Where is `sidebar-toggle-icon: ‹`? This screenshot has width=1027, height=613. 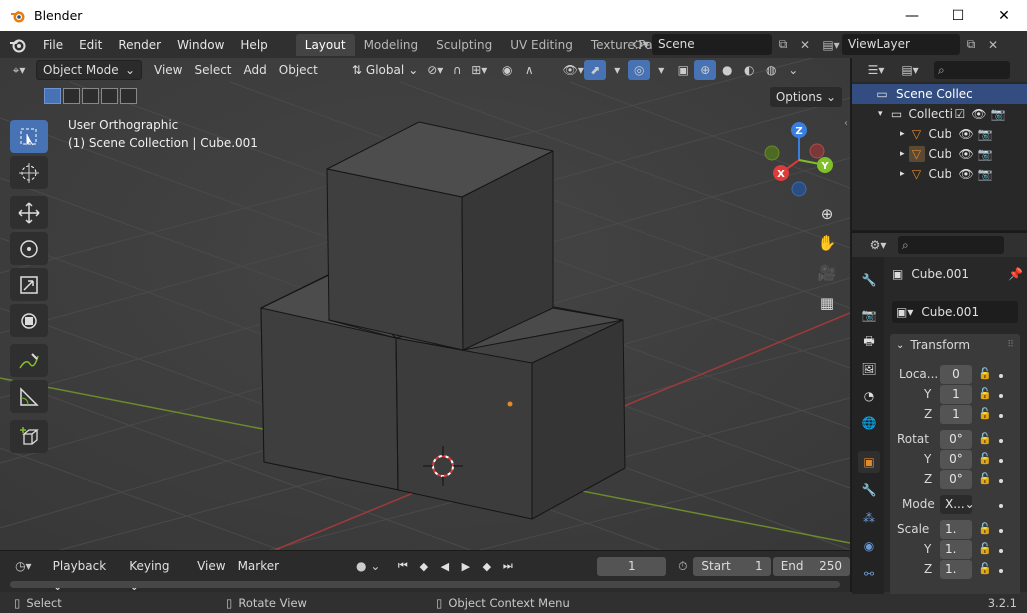
sidebar-toggle-icon: ‹ is located at coordinates (847, 128).